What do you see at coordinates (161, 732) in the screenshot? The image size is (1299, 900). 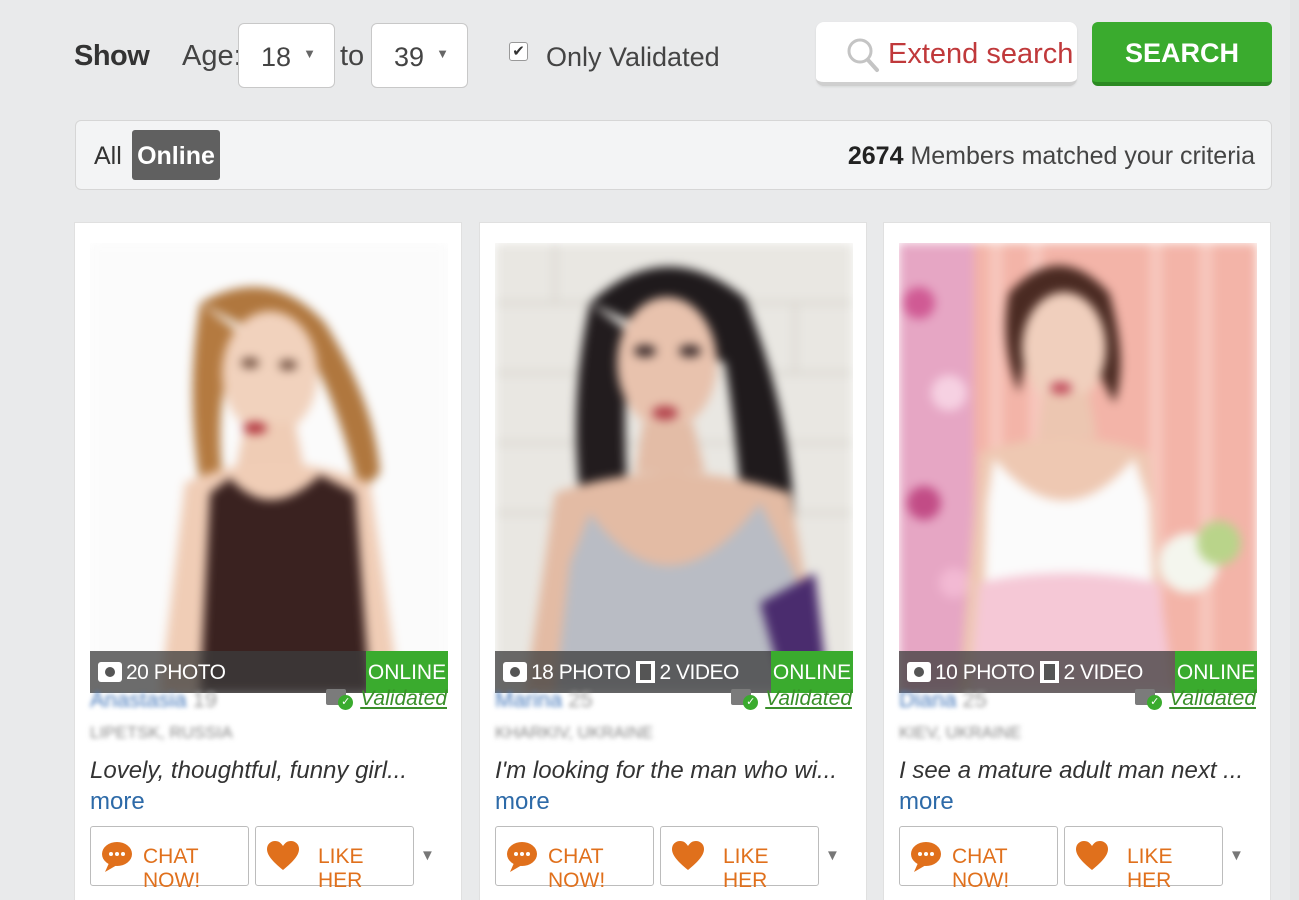 I see `profile-location: LIPETSK, RUSSIA` at bounding box center [161, 732].